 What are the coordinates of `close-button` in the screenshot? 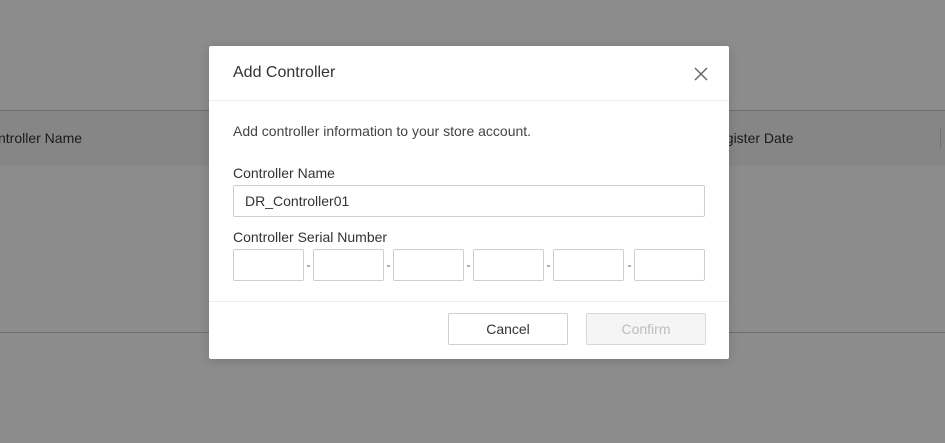 It's located at (701, 74).